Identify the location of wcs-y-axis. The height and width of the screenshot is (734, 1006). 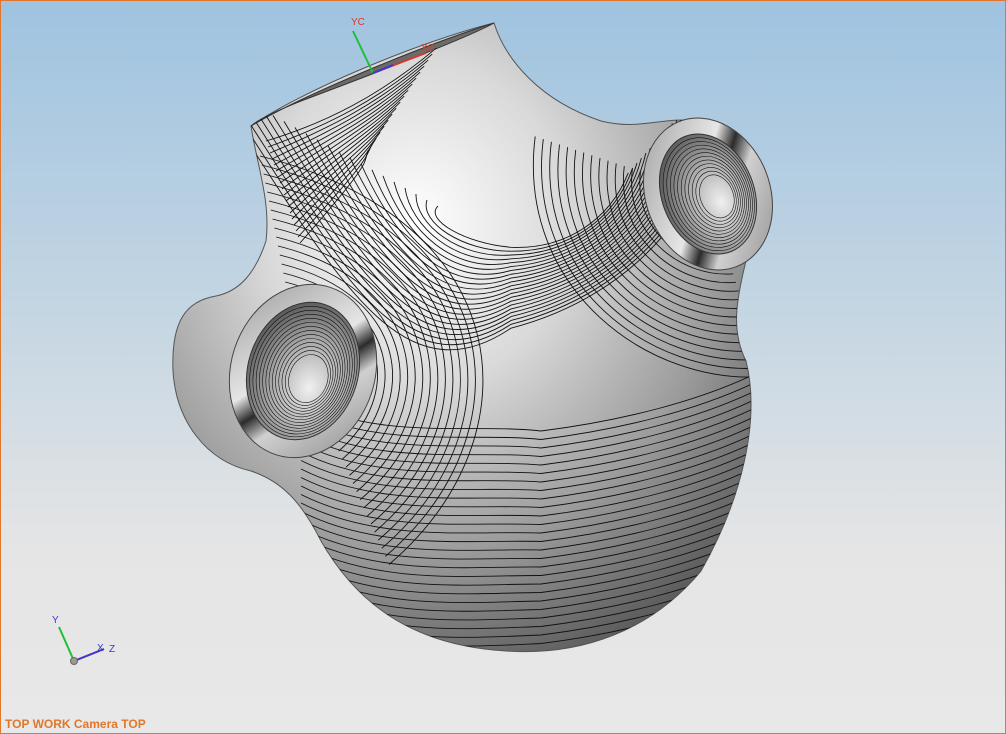
(363, 52).